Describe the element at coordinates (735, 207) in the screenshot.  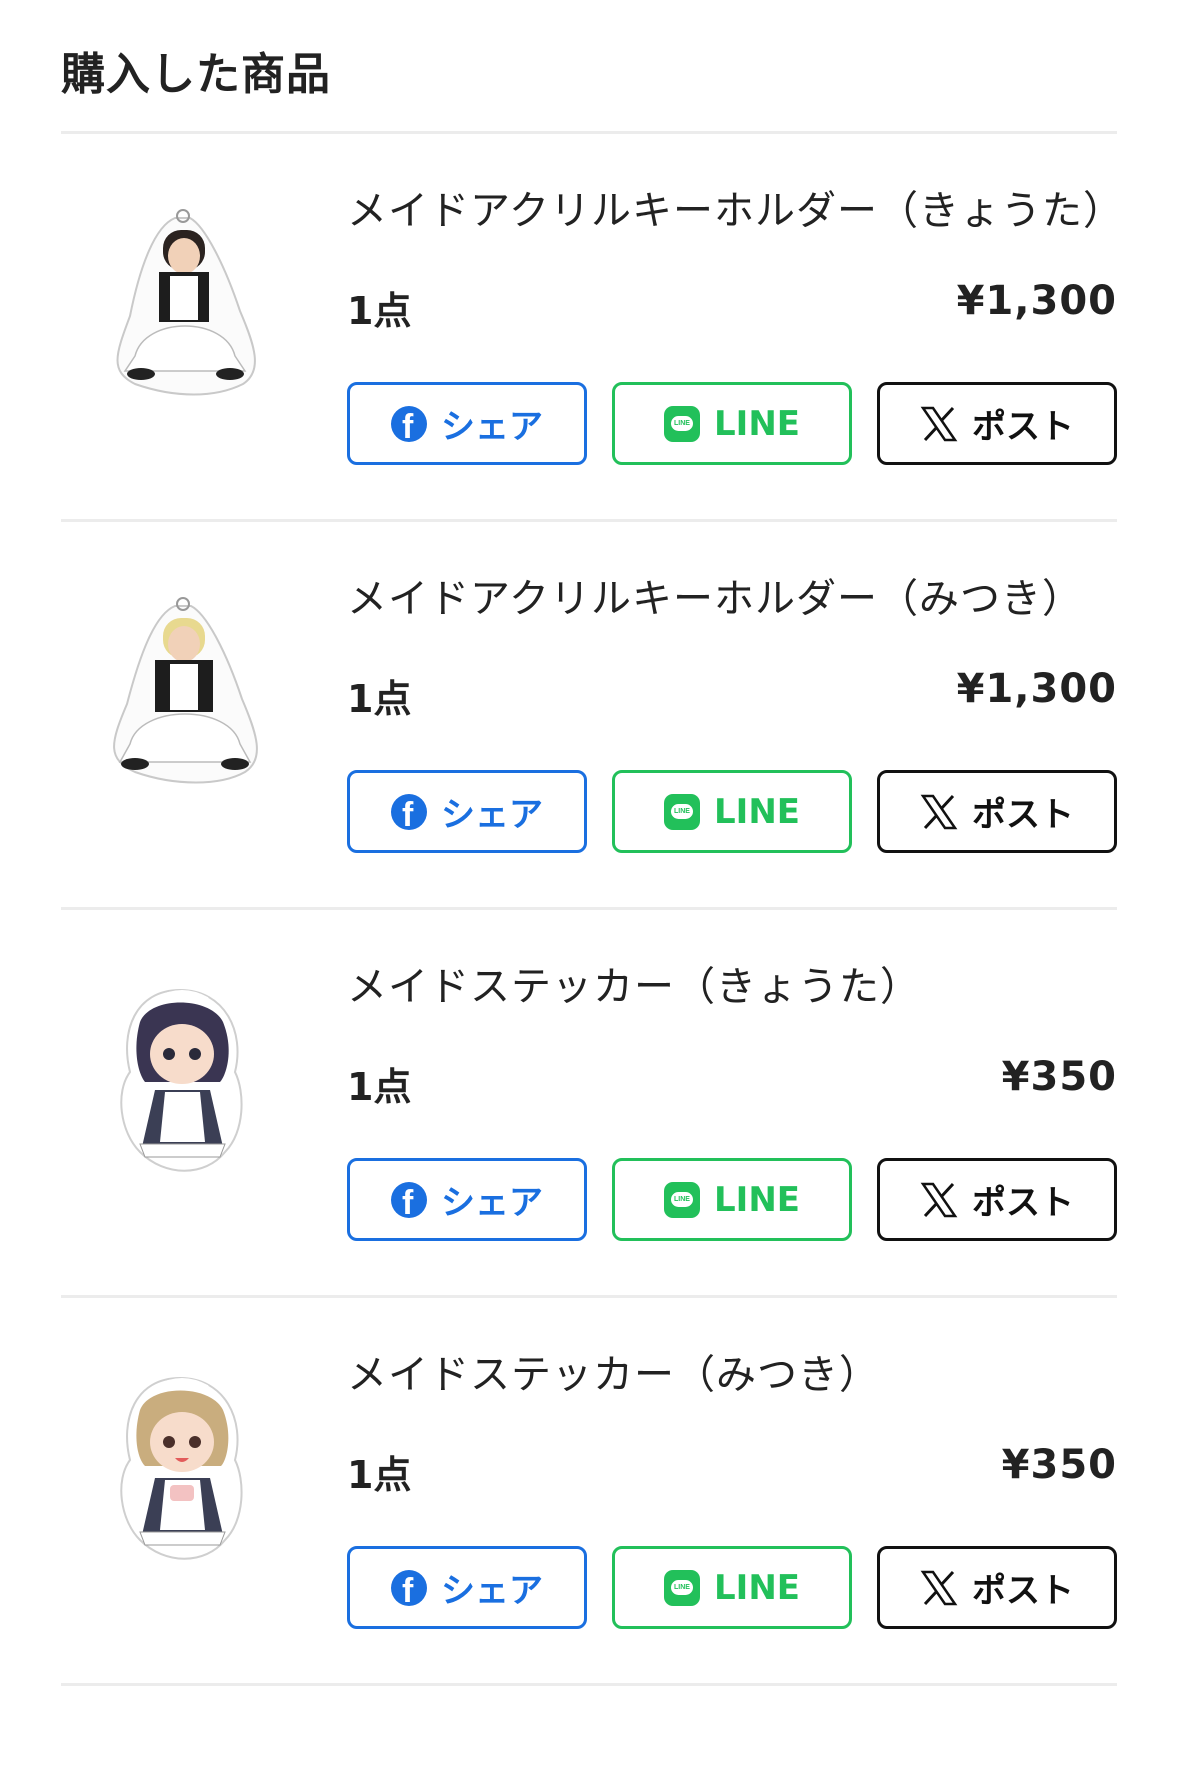
I see `product-name: メイドアクリルキーホルダー（きょうた）` at that location.